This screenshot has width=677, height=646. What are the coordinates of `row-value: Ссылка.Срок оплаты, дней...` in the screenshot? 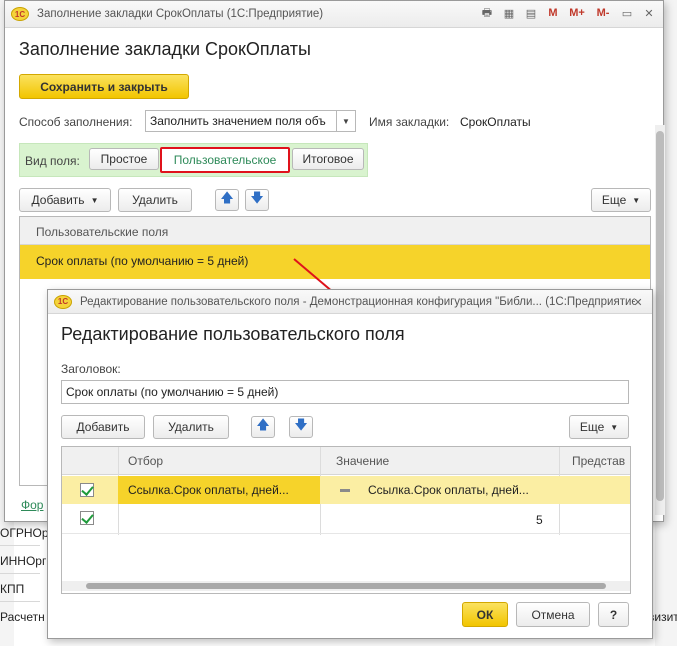 It's located at (448, 490).